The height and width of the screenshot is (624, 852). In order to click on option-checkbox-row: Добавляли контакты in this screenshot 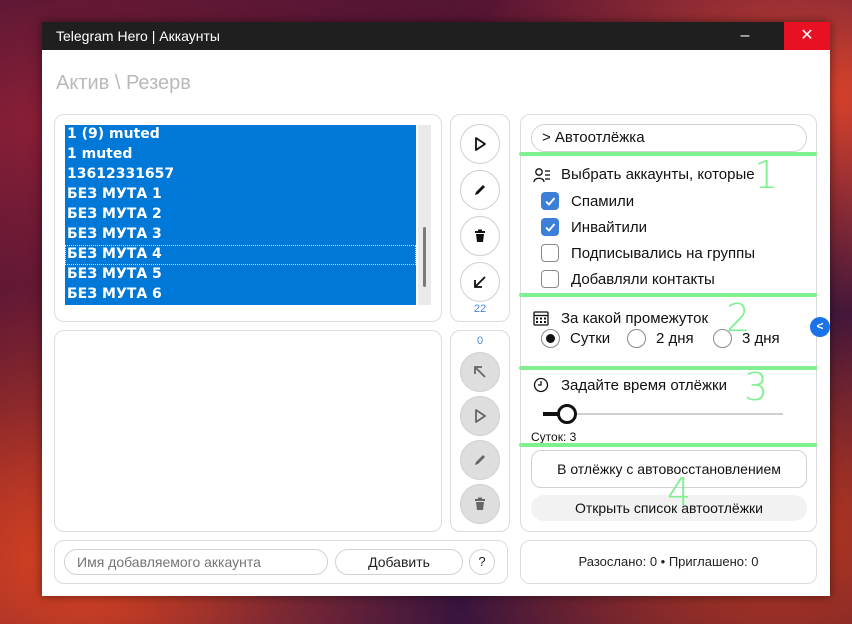, I will do `click(628, 279)`.